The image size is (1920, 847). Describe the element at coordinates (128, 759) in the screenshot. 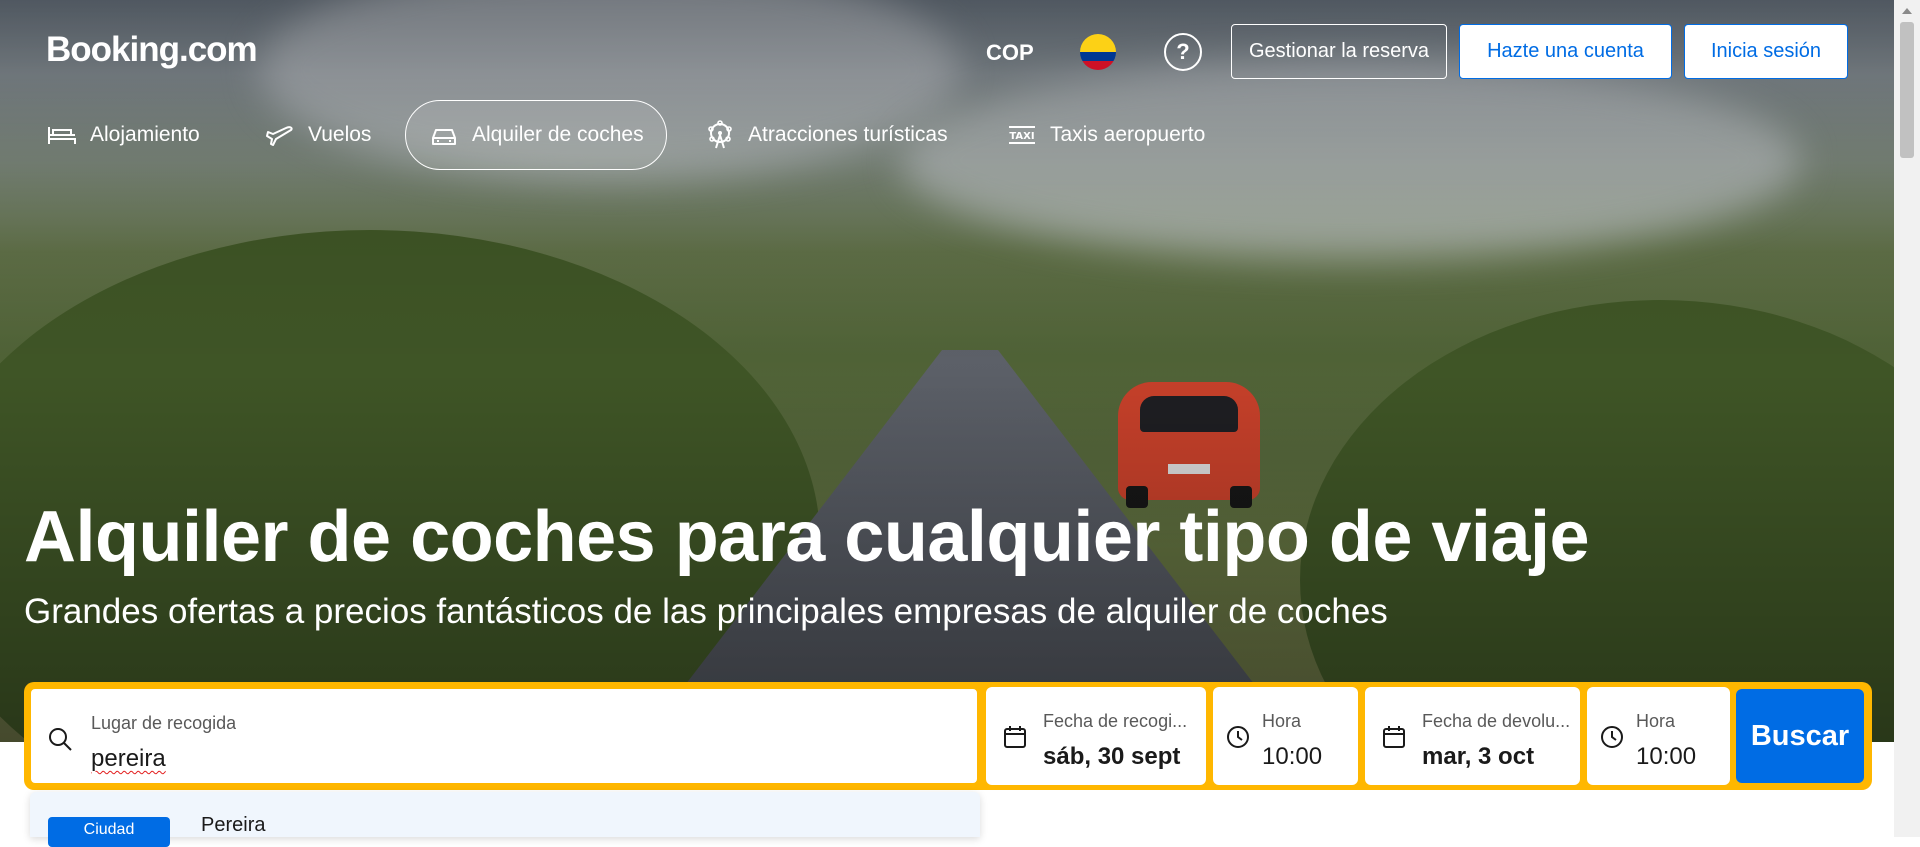

I see `pickup-location-input: pereira` at that location.